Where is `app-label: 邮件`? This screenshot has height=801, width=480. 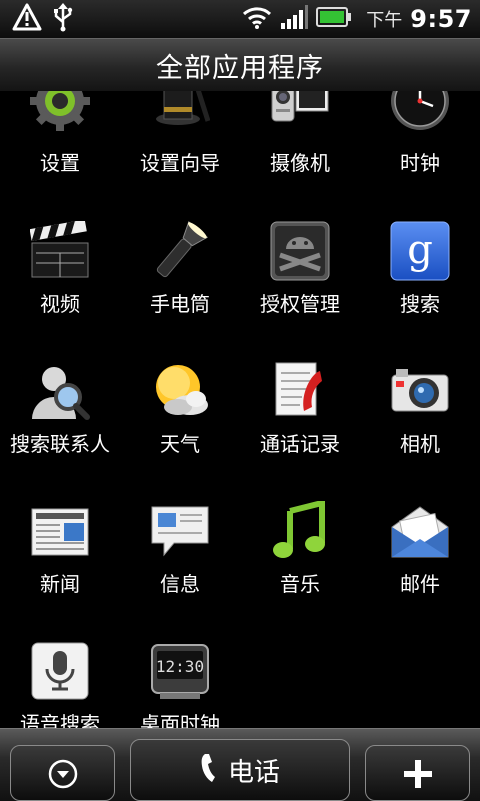 app-label: 邮件 is located at coordinates (420, 582).